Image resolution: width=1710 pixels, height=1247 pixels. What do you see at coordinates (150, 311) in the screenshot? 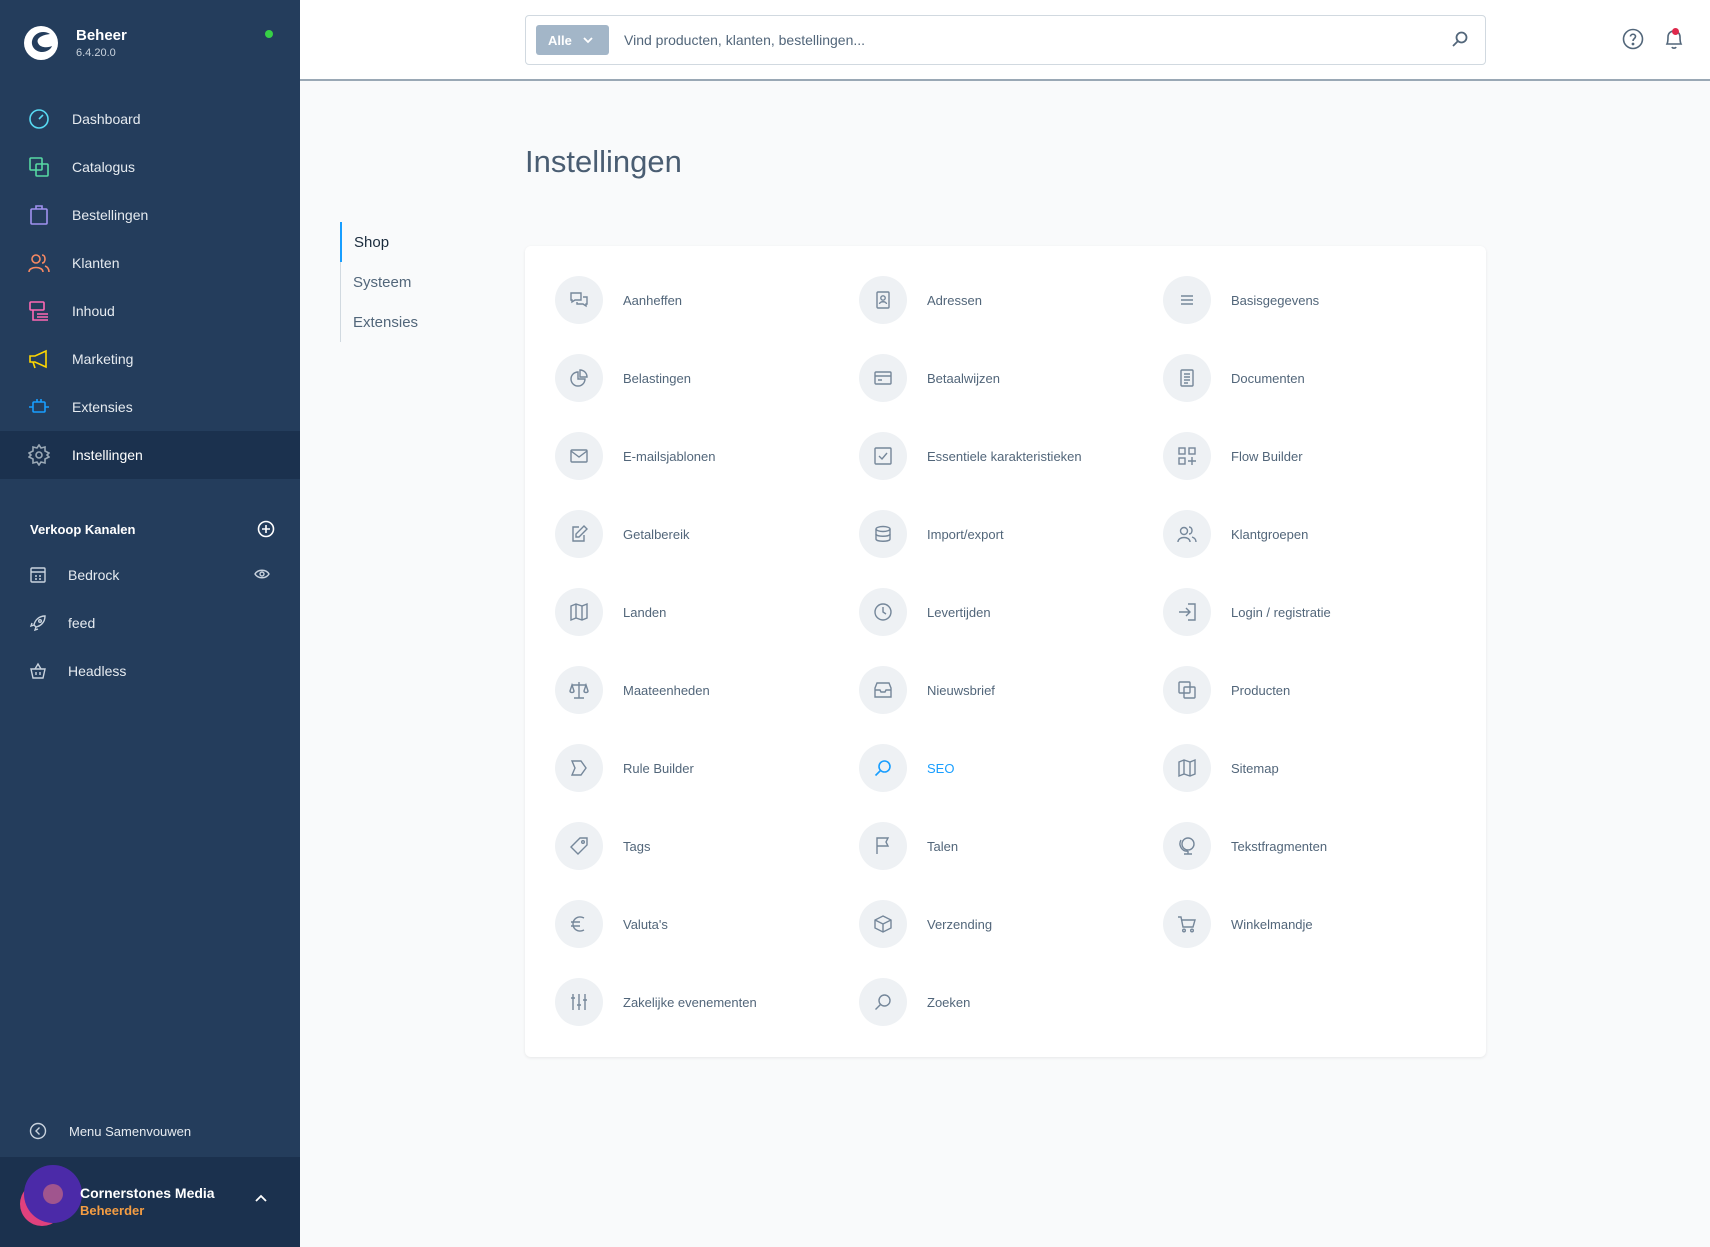
I see `nav-item-inhoud: Inhoud` at bounding box center [150, 311].